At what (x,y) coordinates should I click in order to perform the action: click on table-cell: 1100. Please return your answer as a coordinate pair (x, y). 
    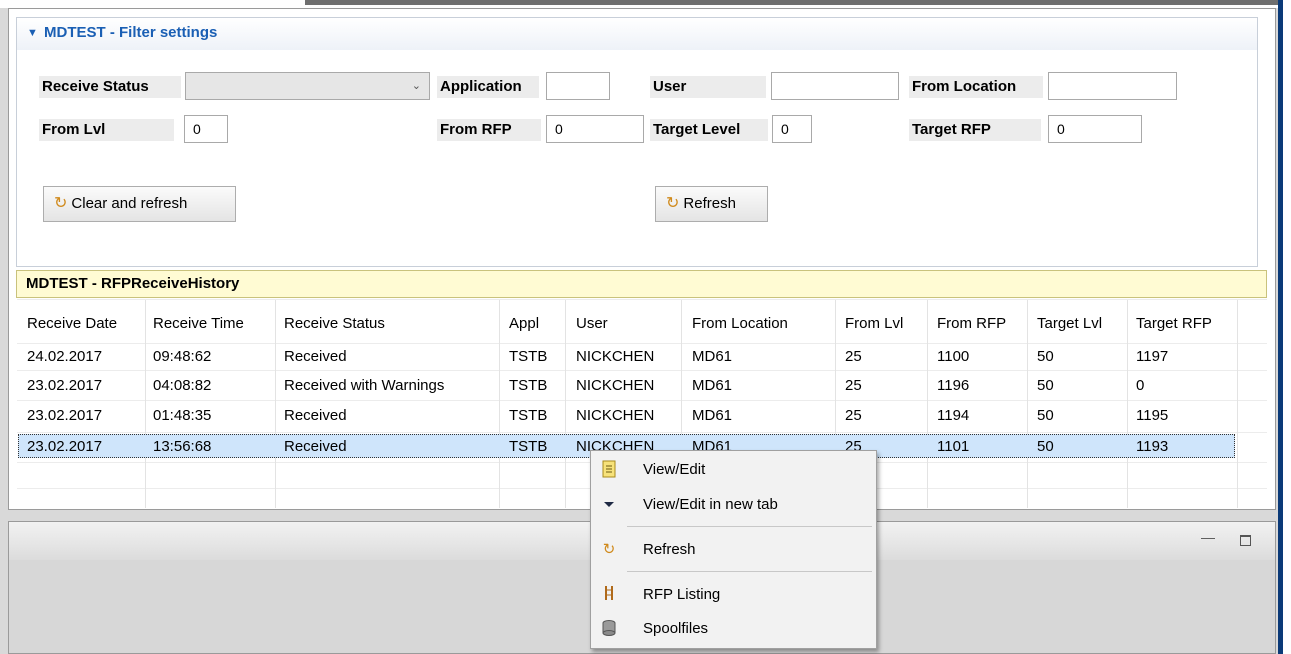
    Looking at the image, I should click on (953, 357).